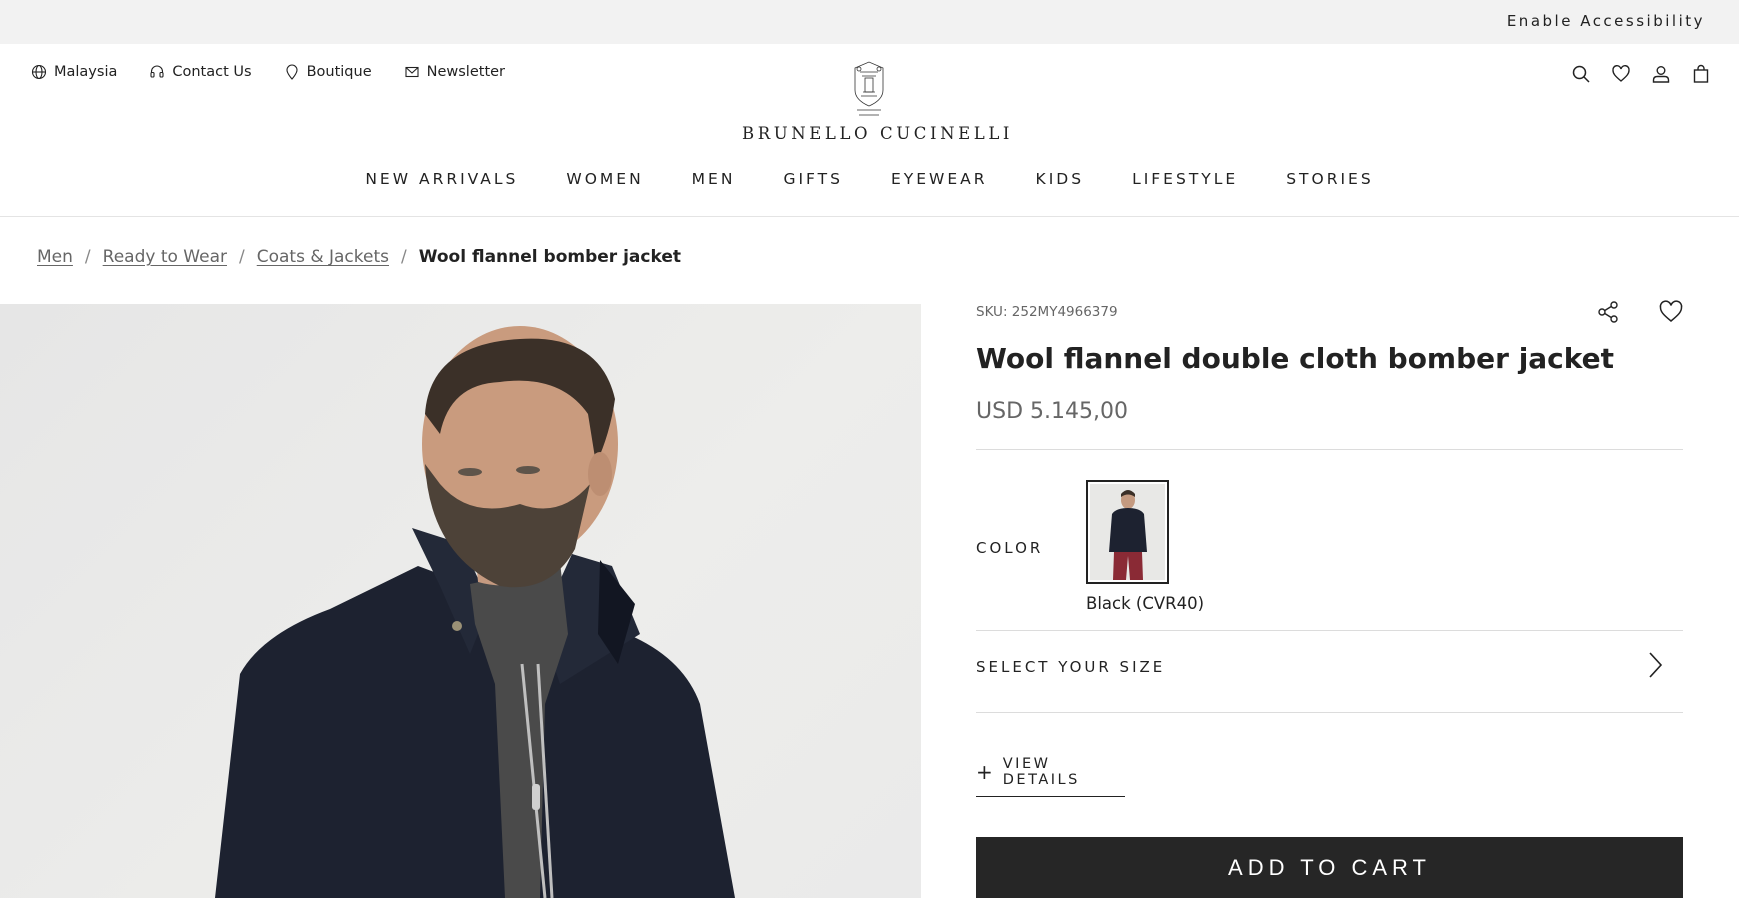  Describe the element at coordinates (984, 772) in the screenshot. I see `plus-icon: +` at that location.